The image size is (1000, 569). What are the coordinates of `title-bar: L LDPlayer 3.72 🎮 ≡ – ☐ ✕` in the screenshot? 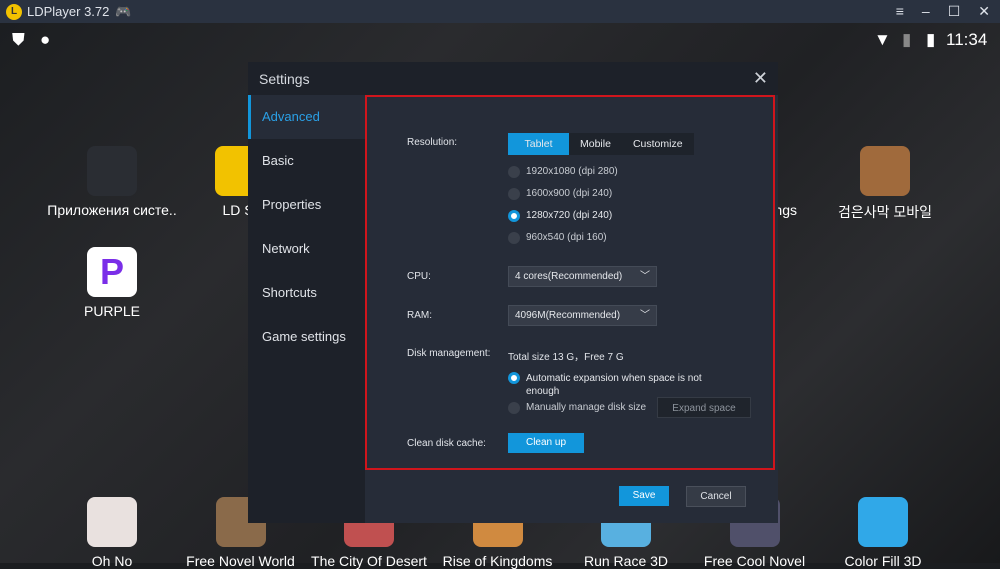 It's located at (500, 11).